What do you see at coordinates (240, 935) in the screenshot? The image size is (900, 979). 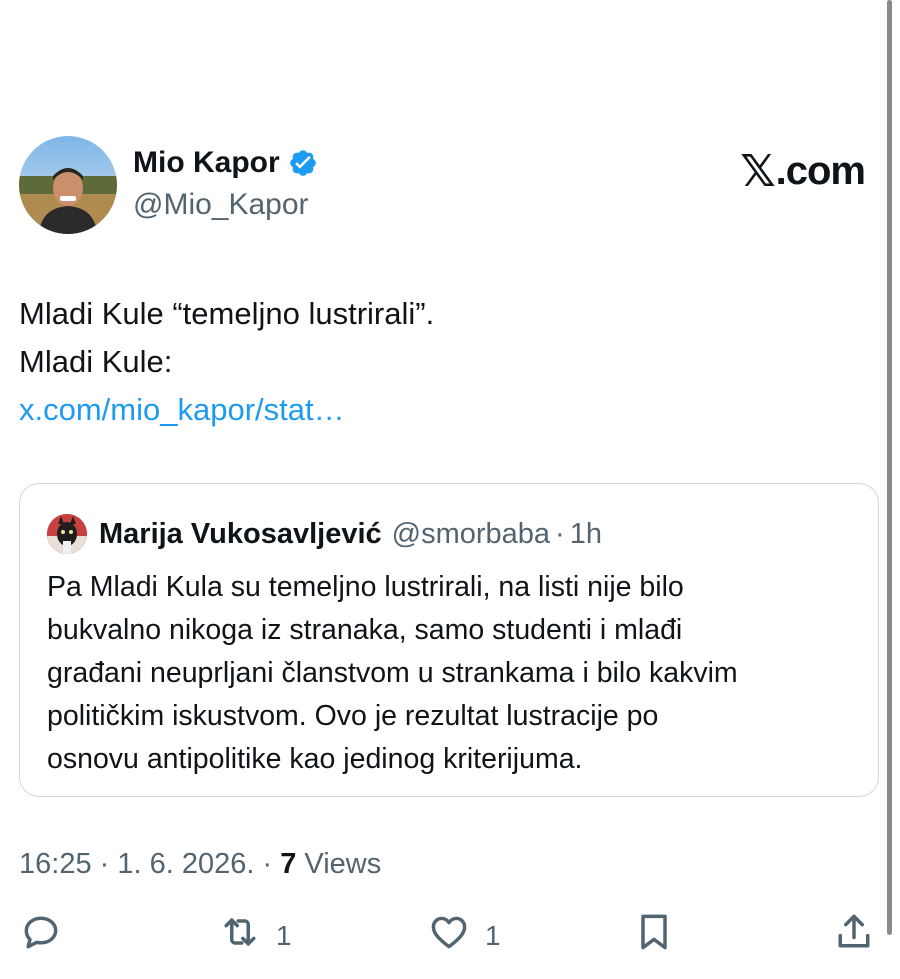 I see `retweet-icon` at bounding box center [240, 935].